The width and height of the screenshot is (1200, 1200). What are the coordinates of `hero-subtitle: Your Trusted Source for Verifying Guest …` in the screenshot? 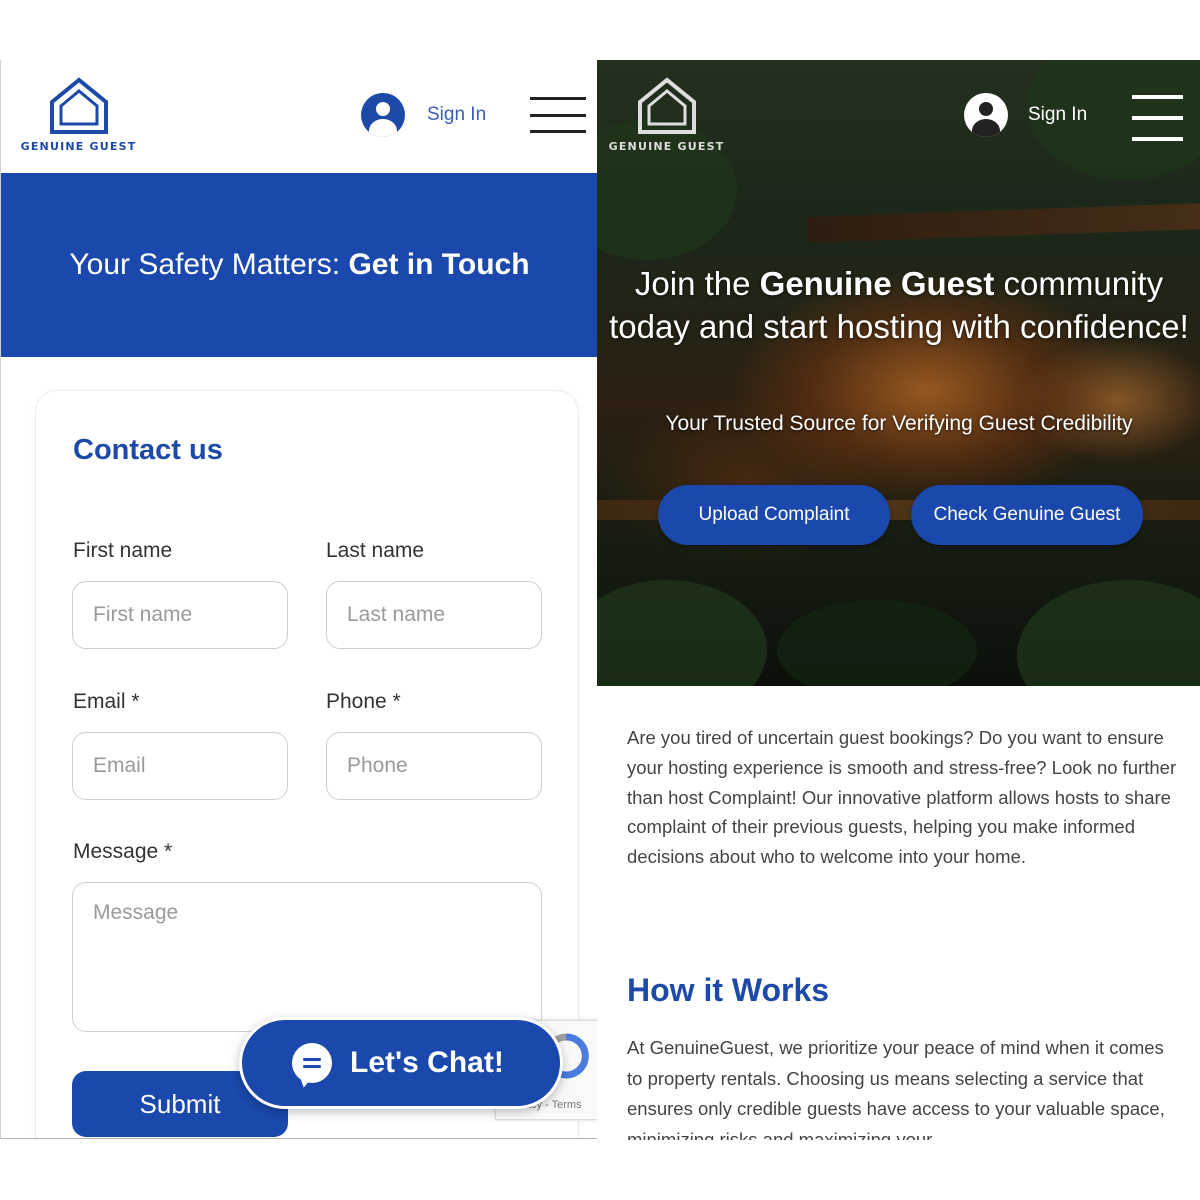 It's located at (899, 423).